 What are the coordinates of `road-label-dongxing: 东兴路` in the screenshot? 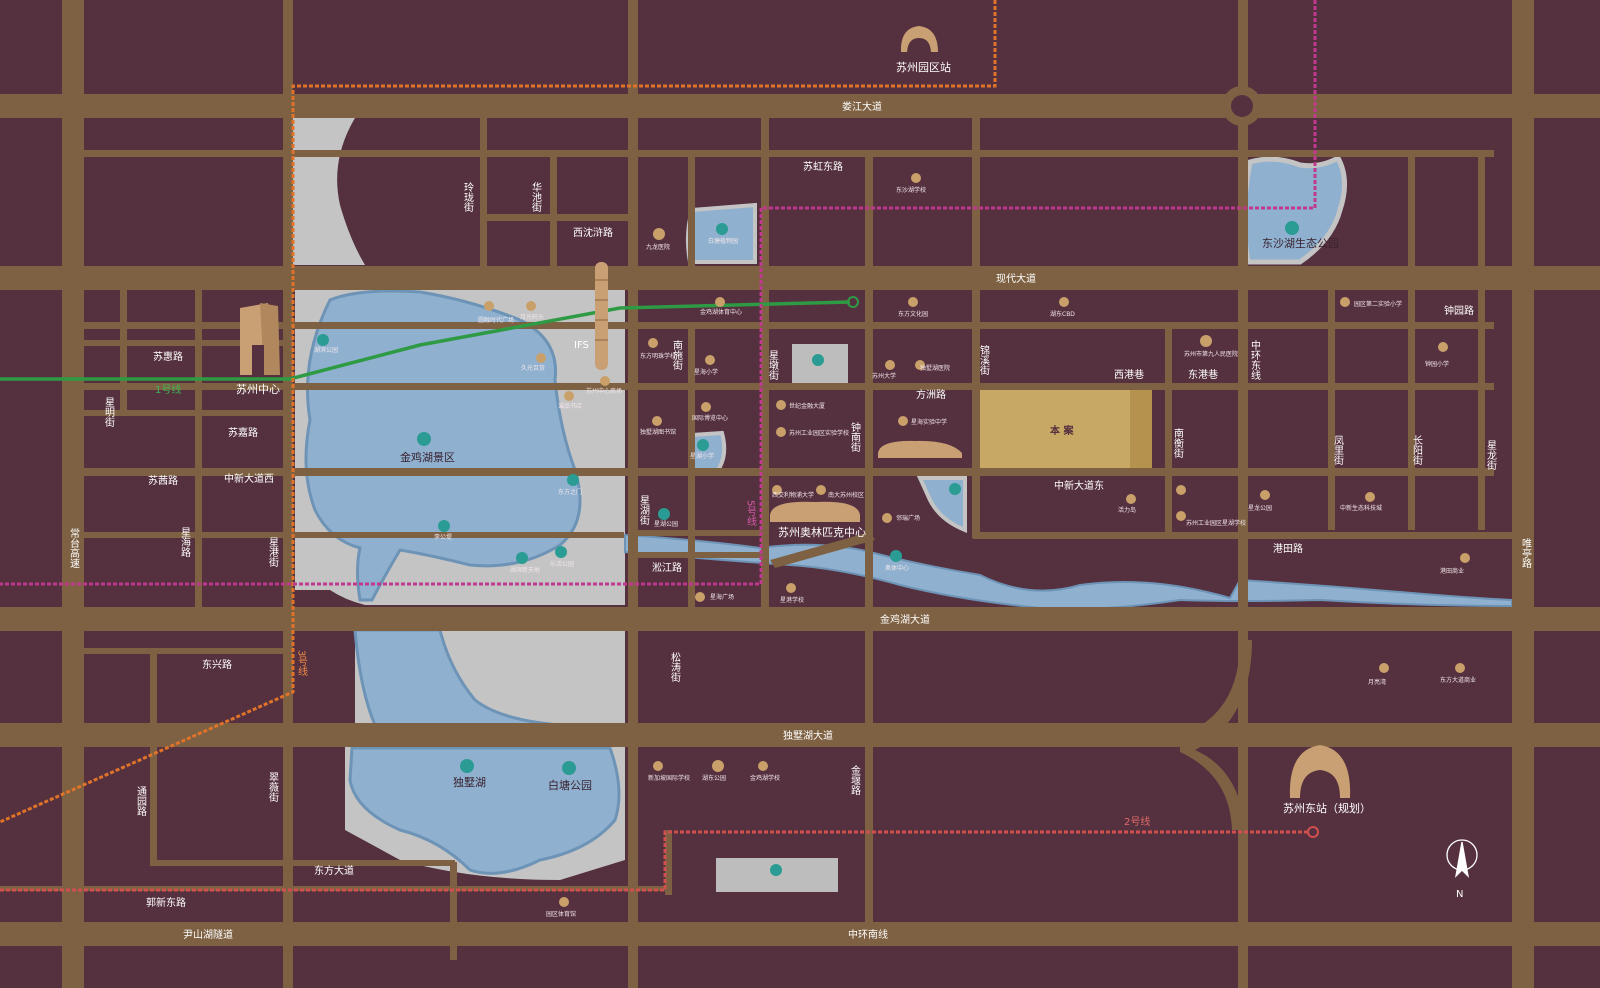 It's located at (217, 664).